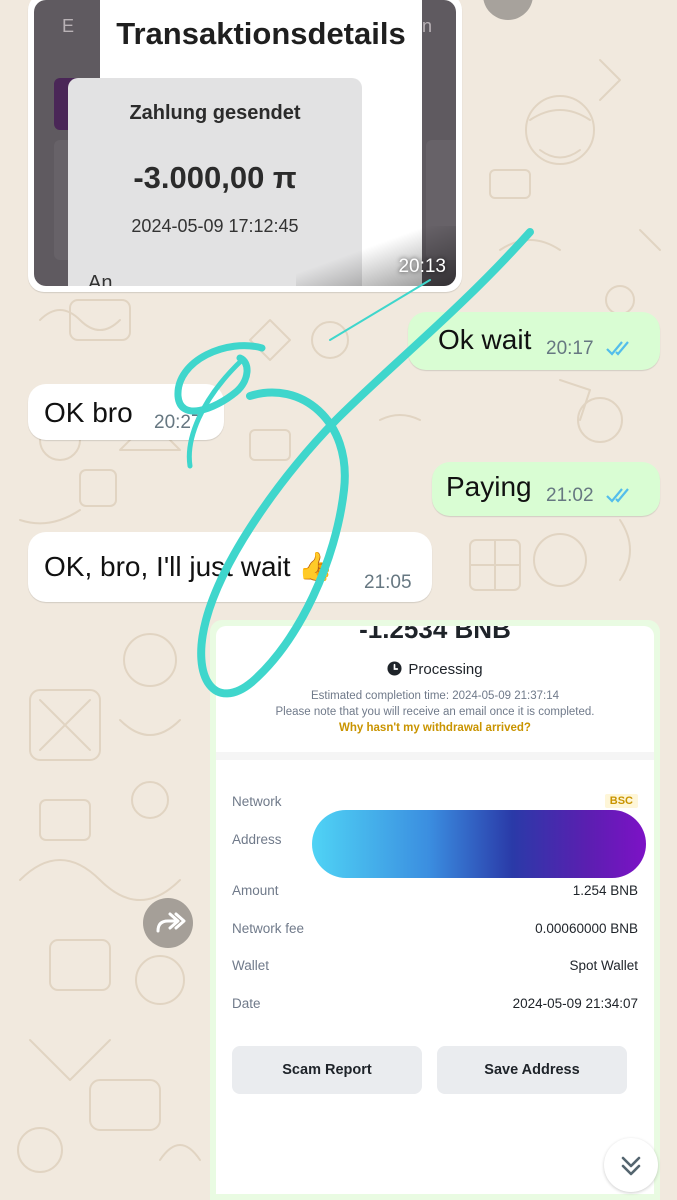 The height and width of the screenshot is (1200, 677). Describe the element at coordinates (215, 113) in the screenshot. I see `transaction-status: Zahlung gesendet` at that location.